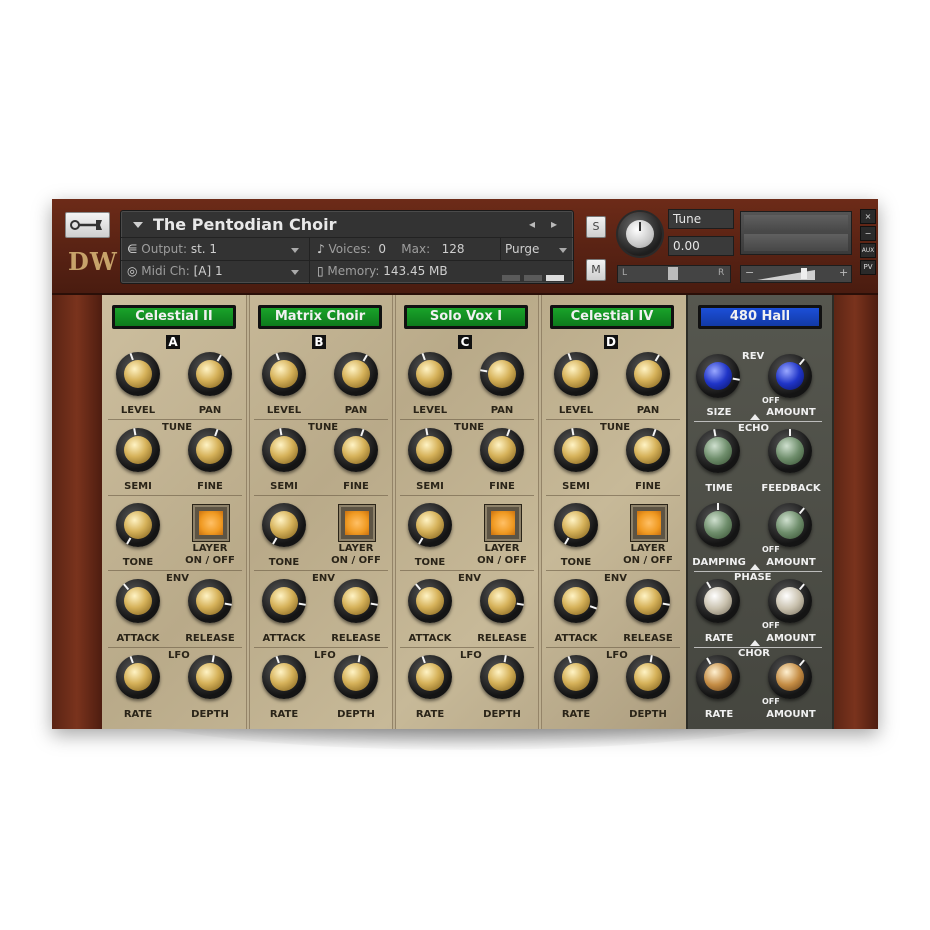 Image resolution: width=930 pixels, height=930 pixels. Describe the element at coordinates (786, 275) in the screenshot. I see `volume-ramp-icon` at that location.